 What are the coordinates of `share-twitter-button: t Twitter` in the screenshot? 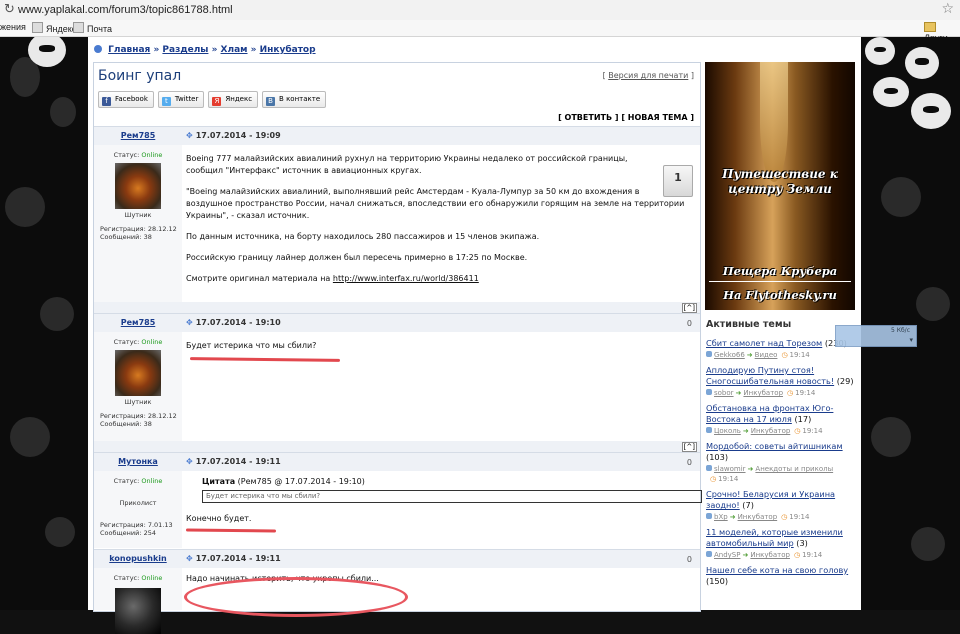 It's located at (181, 99).